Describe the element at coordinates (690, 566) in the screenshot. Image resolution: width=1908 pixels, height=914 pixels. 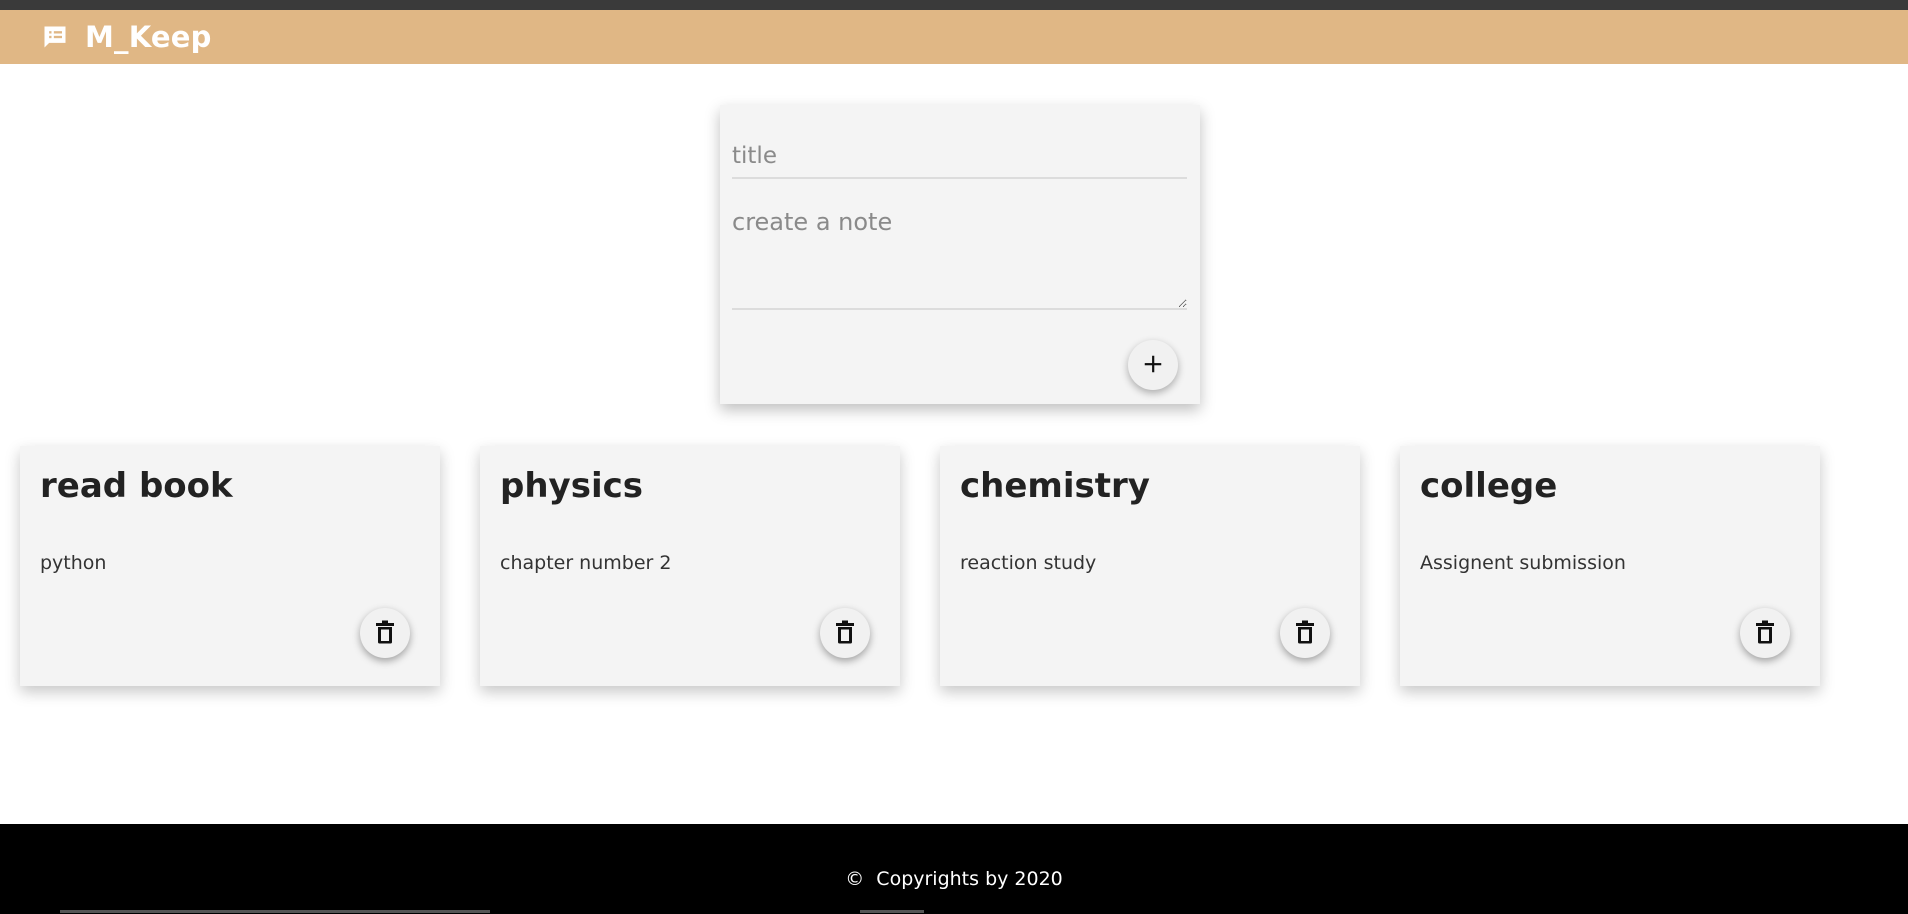
I see `note-card: physics chapter number 2` at that location.